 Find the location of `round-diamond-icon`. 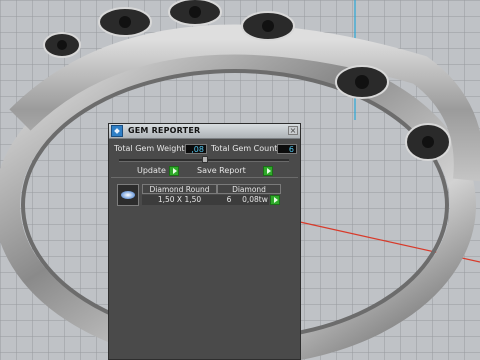

round-diamond-icon is located at coordinates (128, 195).